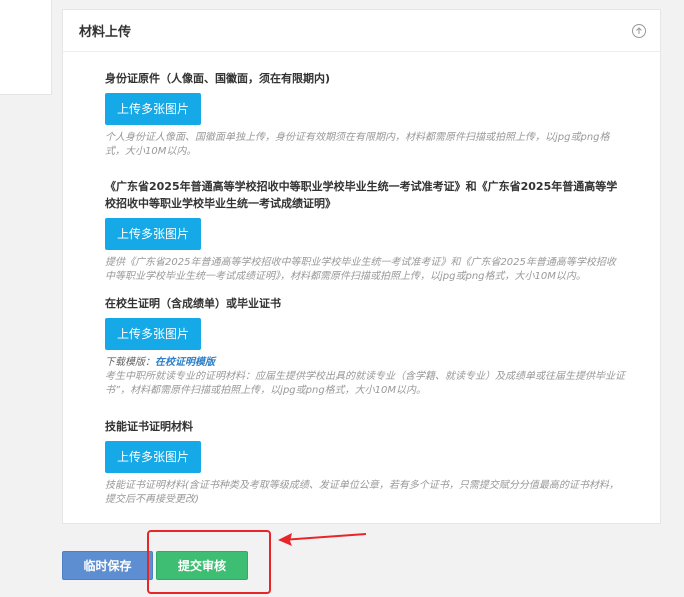 The width and height of the screenshot is (684, 597). Describe the element at coordinates (149, 426) in the screenshot. I see `section-label: 技能证书证明材料` at that location.